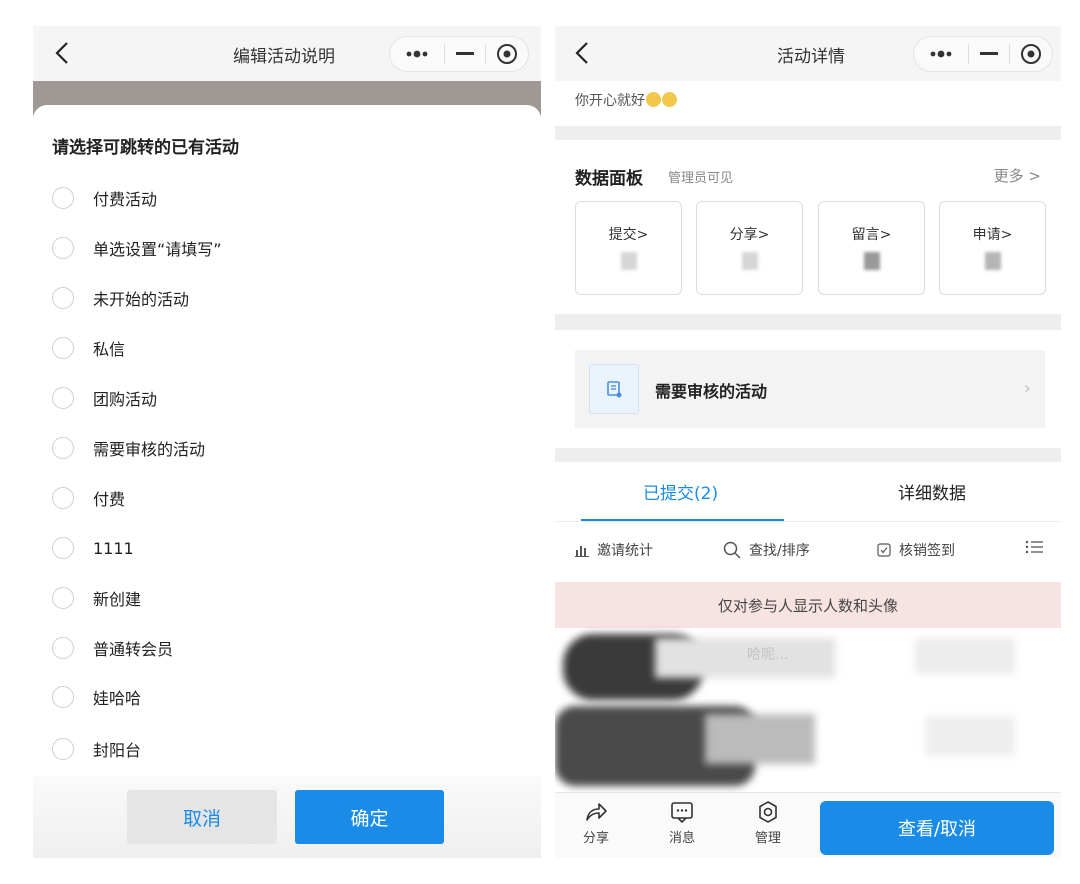 The image size is (1080, 884). What do you see at coordinates (596, 823) in the screenshot?
I see `share-button: 分享` at bounding box center [596, 823].